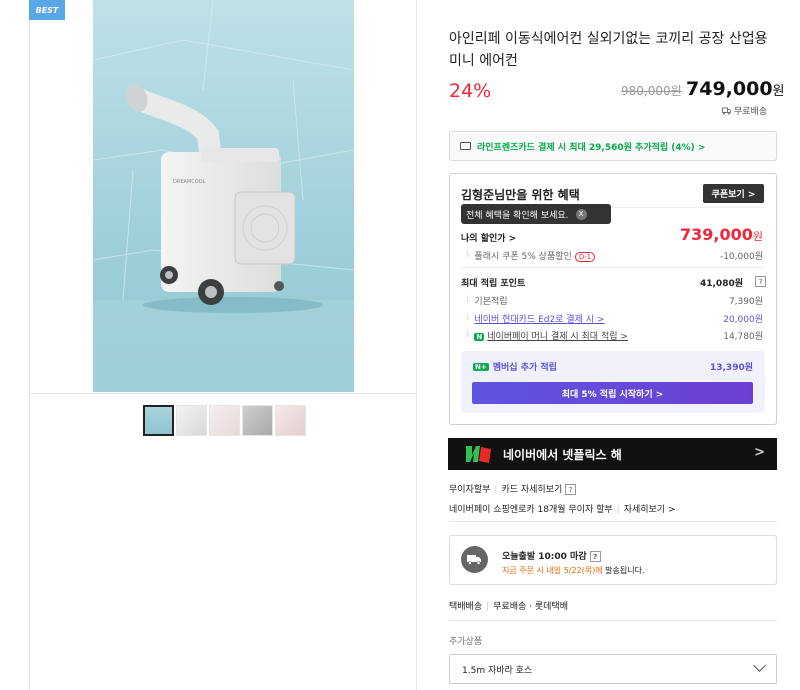 This screenshot has width=800, height=690. I want to click on gallery-divider, so click(223, 393).